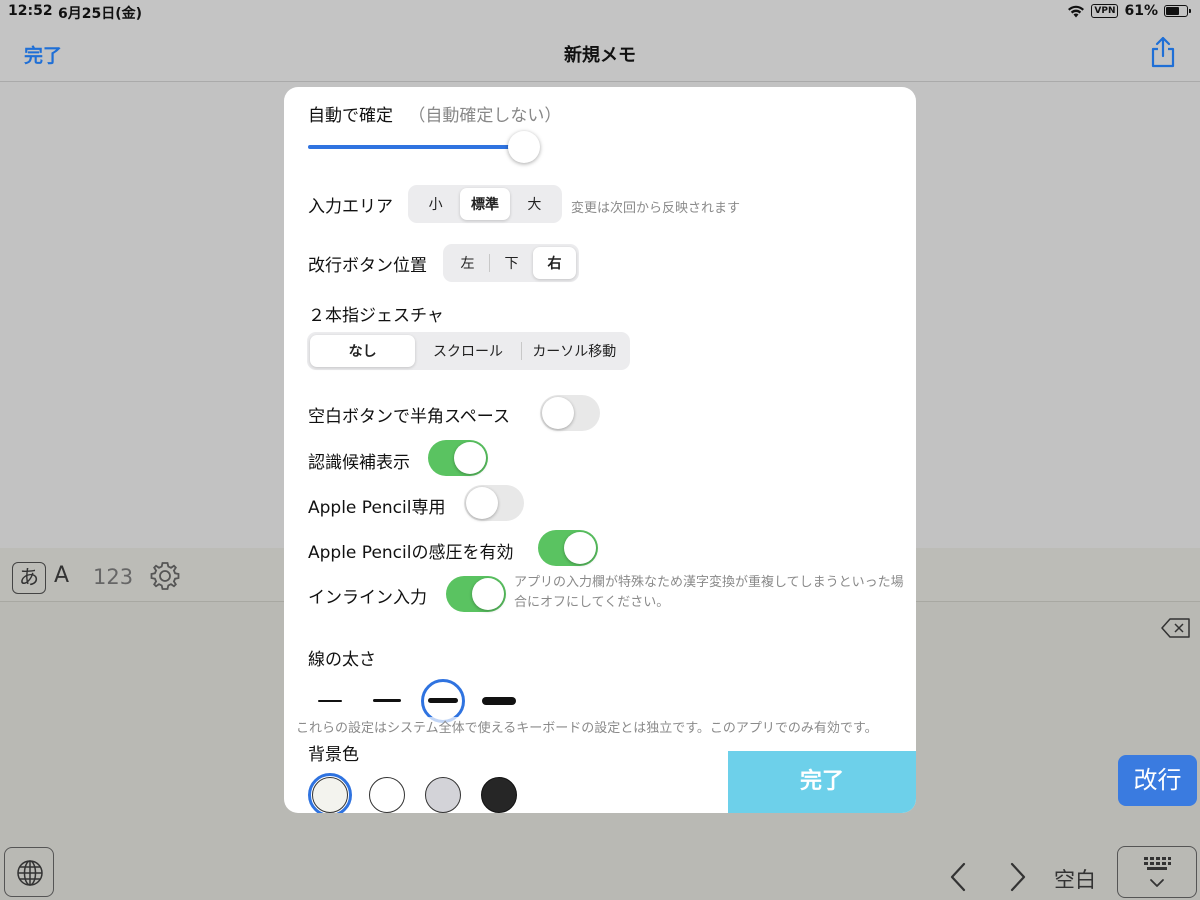 The image size is (1200, 900). What do you see at coordinates (367, 598) in the screenshot?
I see `inline-input-label: インライン入力` at bounding box center [367, 598].